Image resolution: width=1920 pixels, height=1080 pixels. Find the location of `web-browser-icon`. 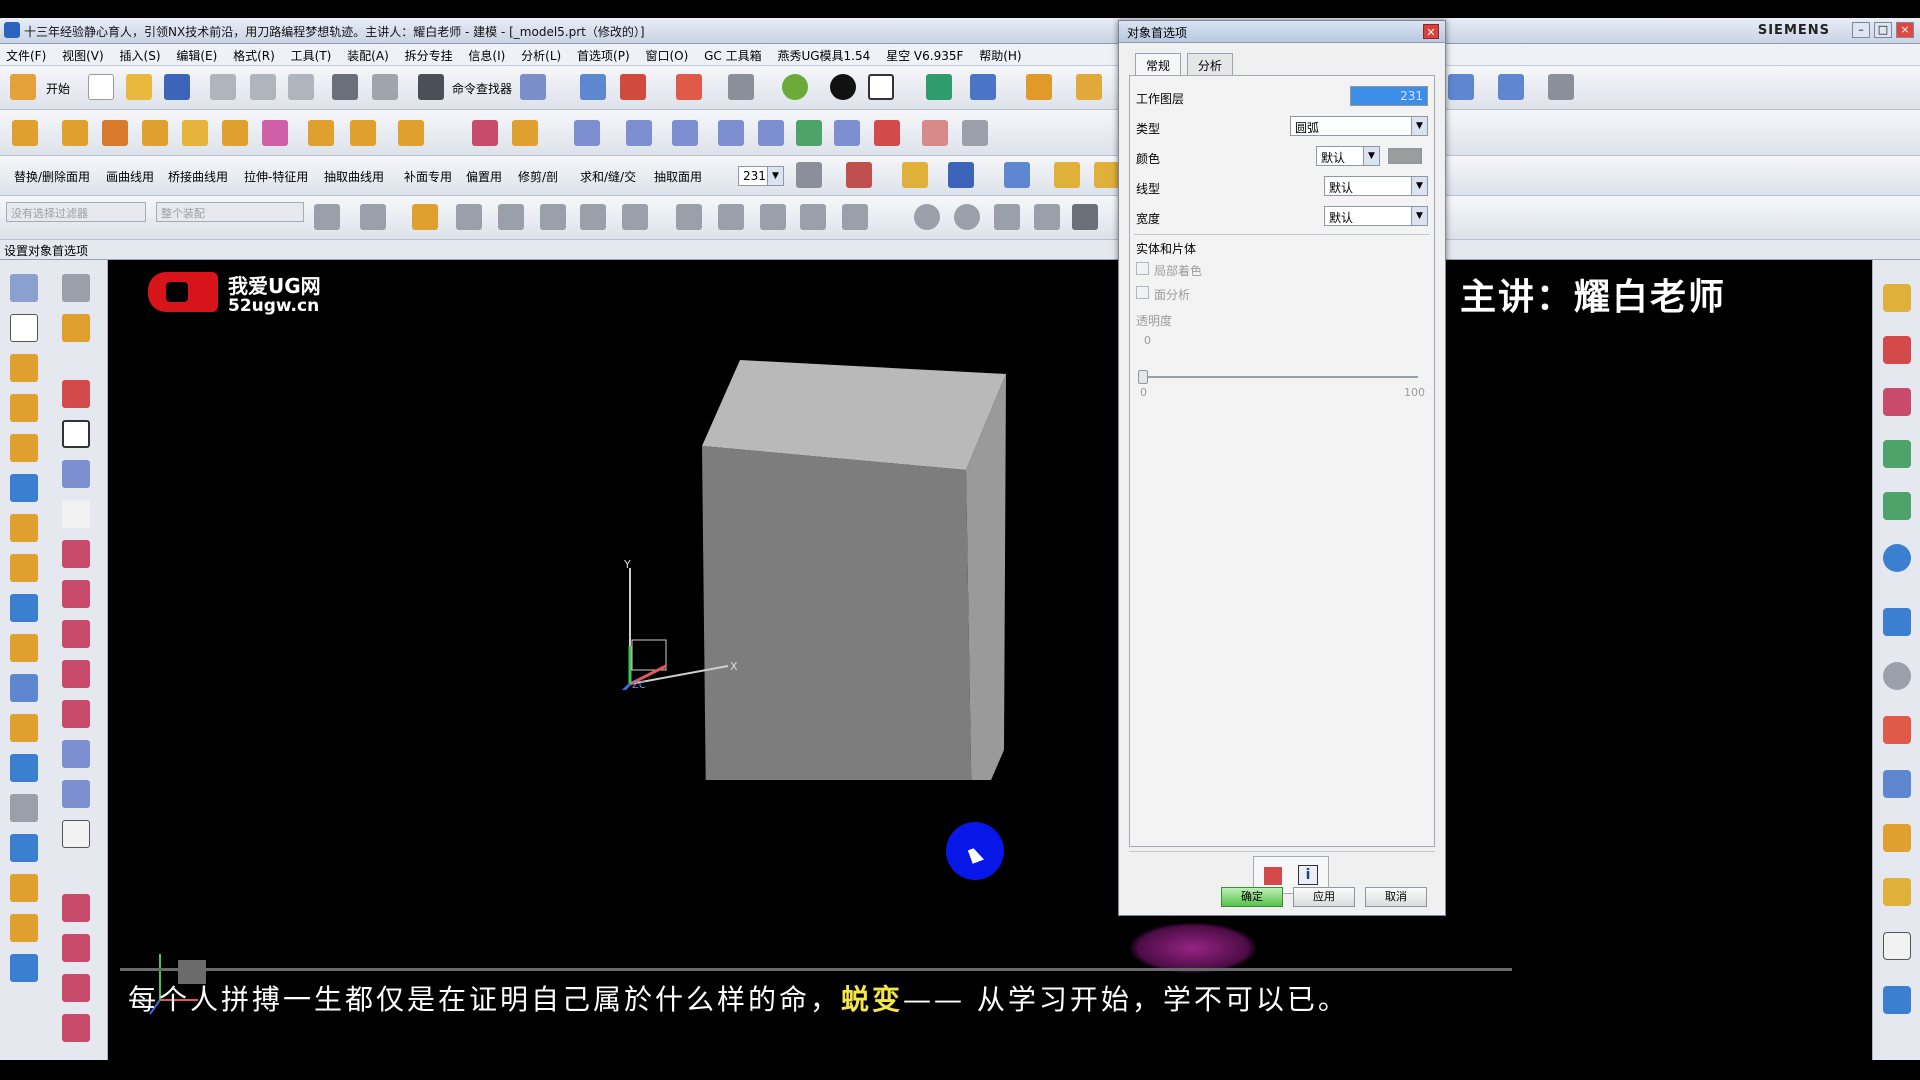

web-browser-icon is located at coordinates (1897, 558).